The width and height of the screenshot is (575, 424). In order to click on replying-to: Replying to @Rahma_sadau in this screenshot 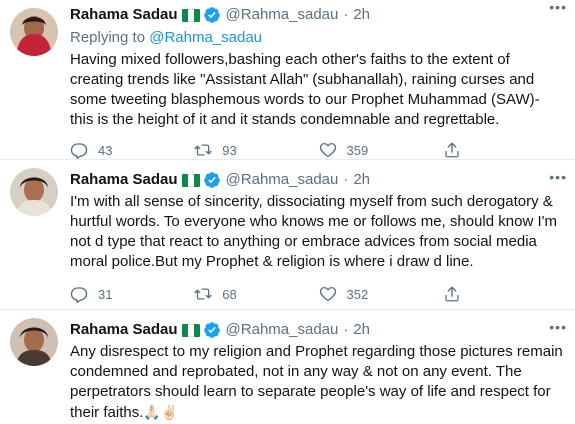, I will do `click(318, 38)`.